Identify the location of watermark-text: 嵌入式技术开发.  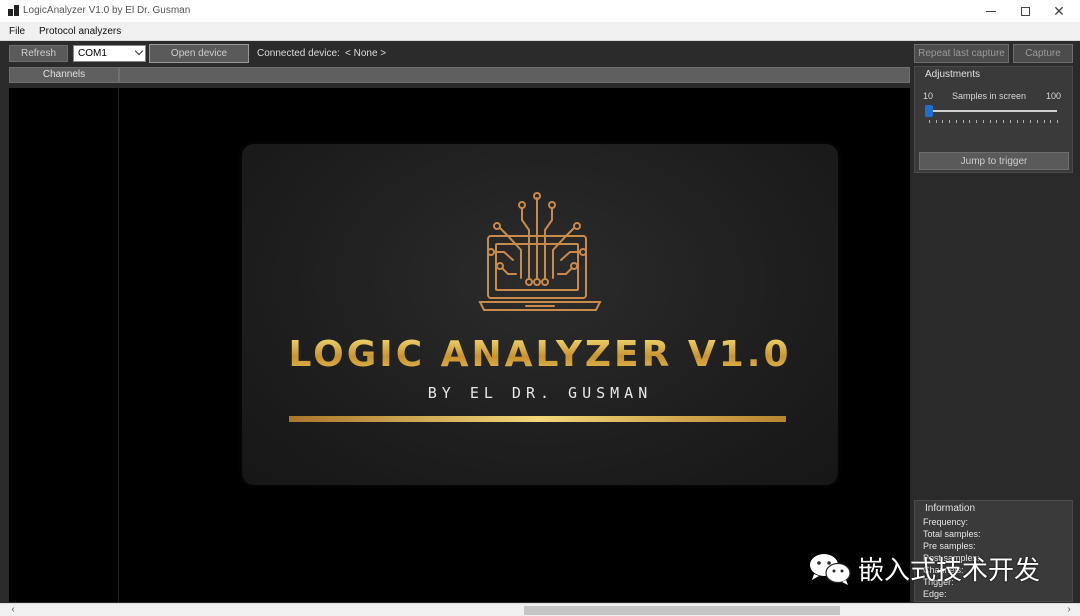
(949, 571).